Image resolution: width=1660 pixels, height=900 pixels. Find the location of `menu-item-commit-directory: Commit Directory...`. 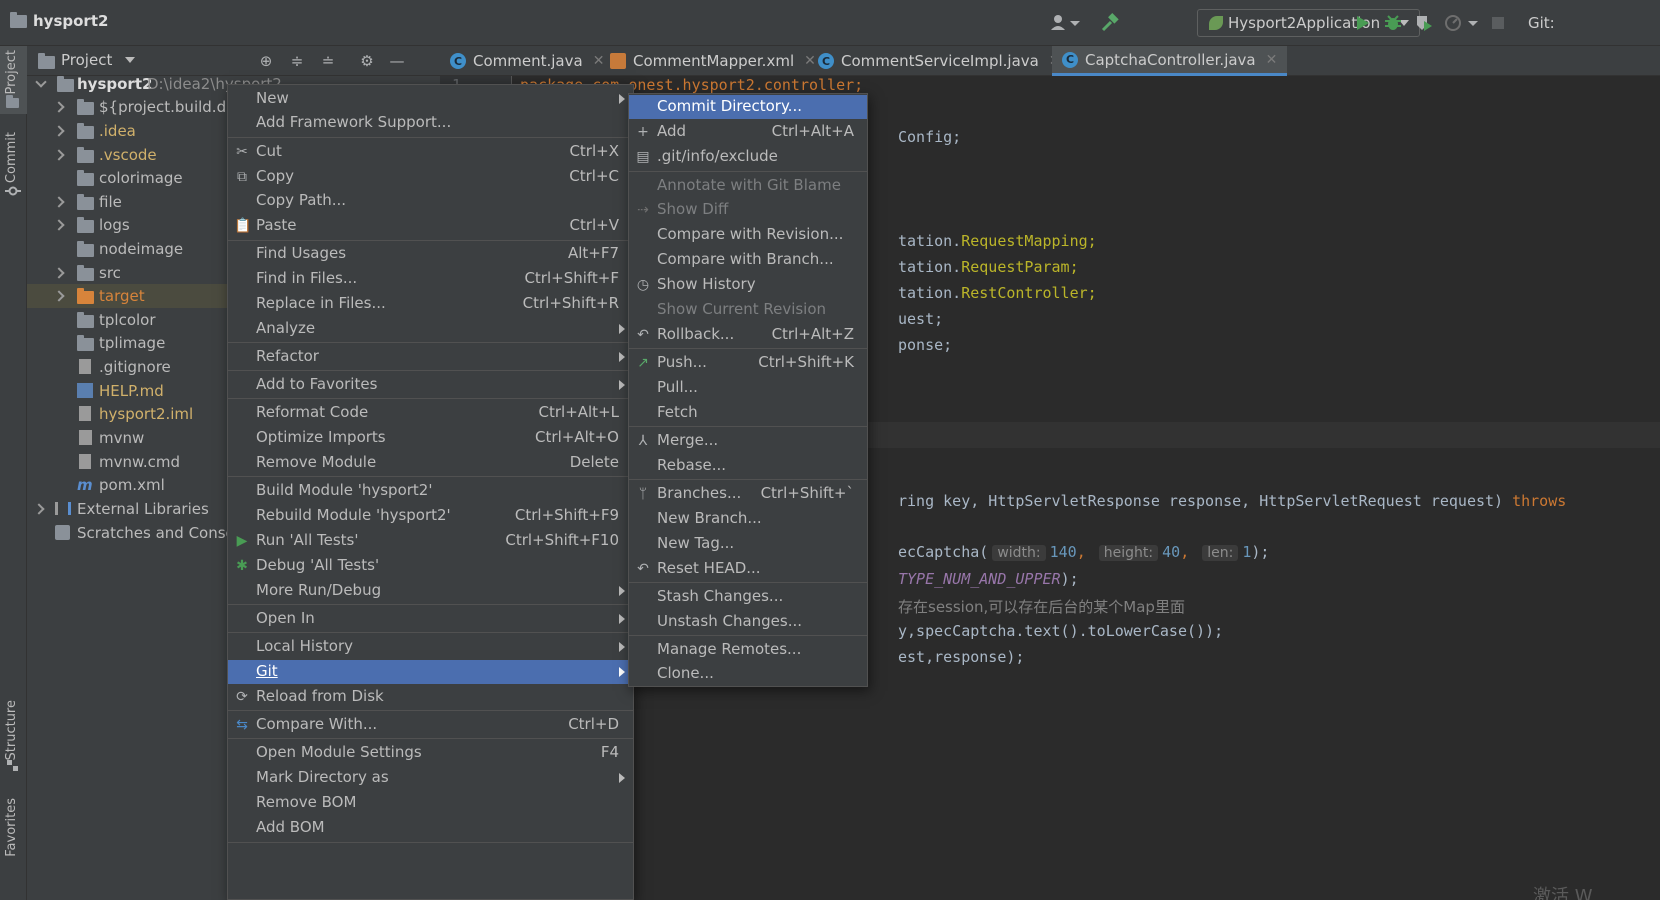

menu-item-commit-directory: Commit Directory... is located at coordinates (748, 107).